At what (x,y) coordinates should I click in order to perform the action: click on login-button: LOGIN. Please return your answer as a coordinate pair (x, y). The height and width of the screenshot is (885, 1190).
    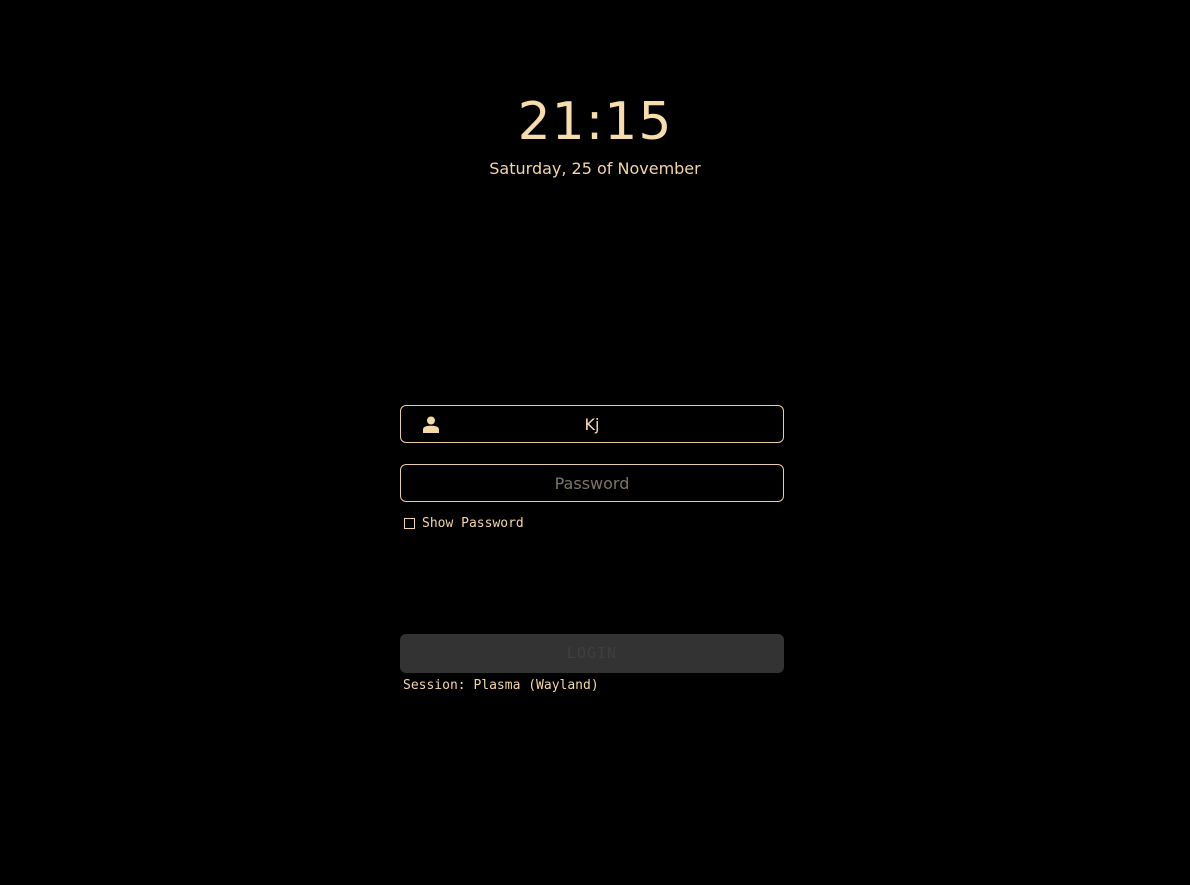
    Looking at the image, I should click on (592, 653).